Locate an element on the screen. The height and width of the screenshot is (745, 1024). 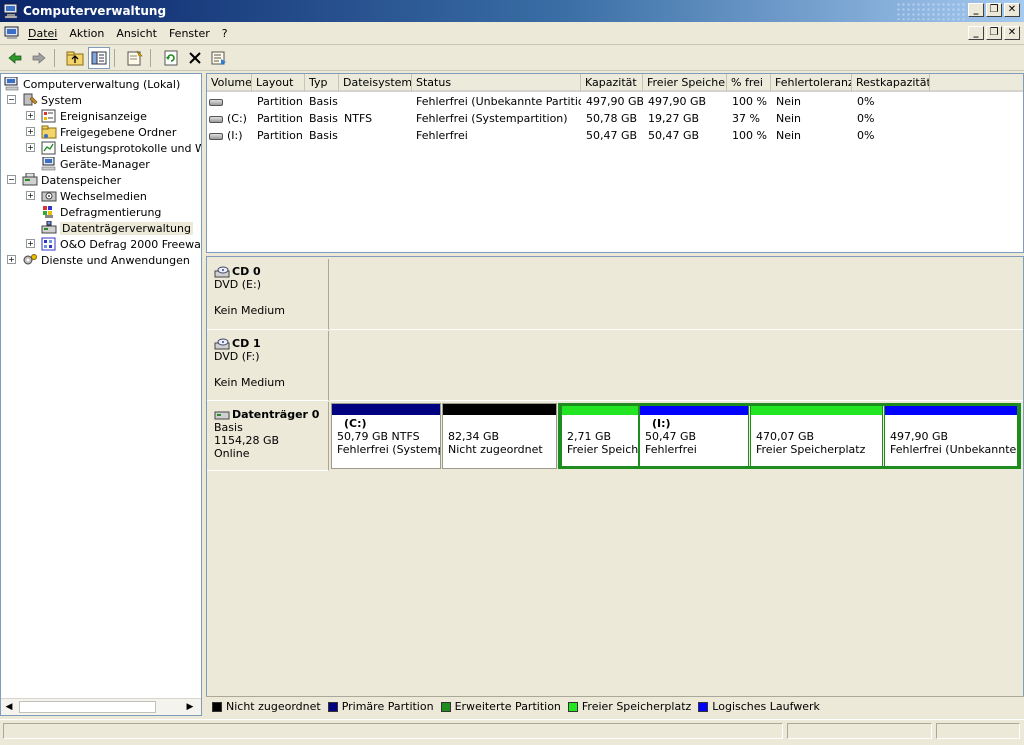
cell-status: Fehlerfrei (Systempartition) is located at coordinates (492, 118).